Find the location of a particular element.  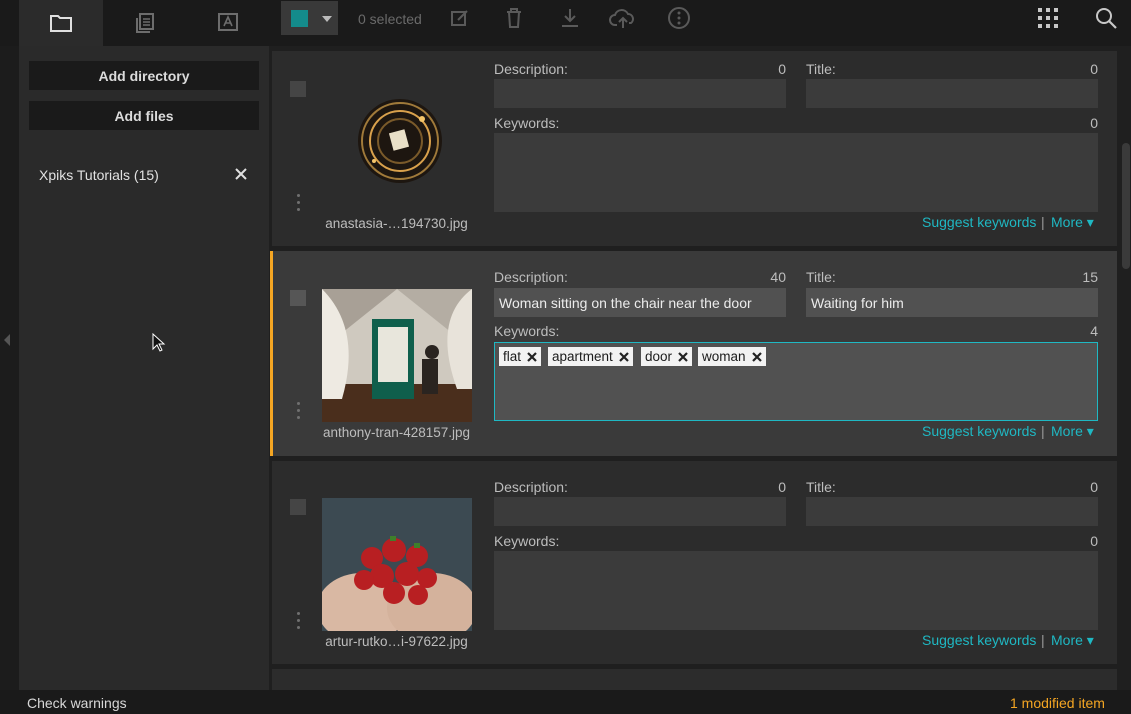

color-swatch is located at coordinates (299, 18).